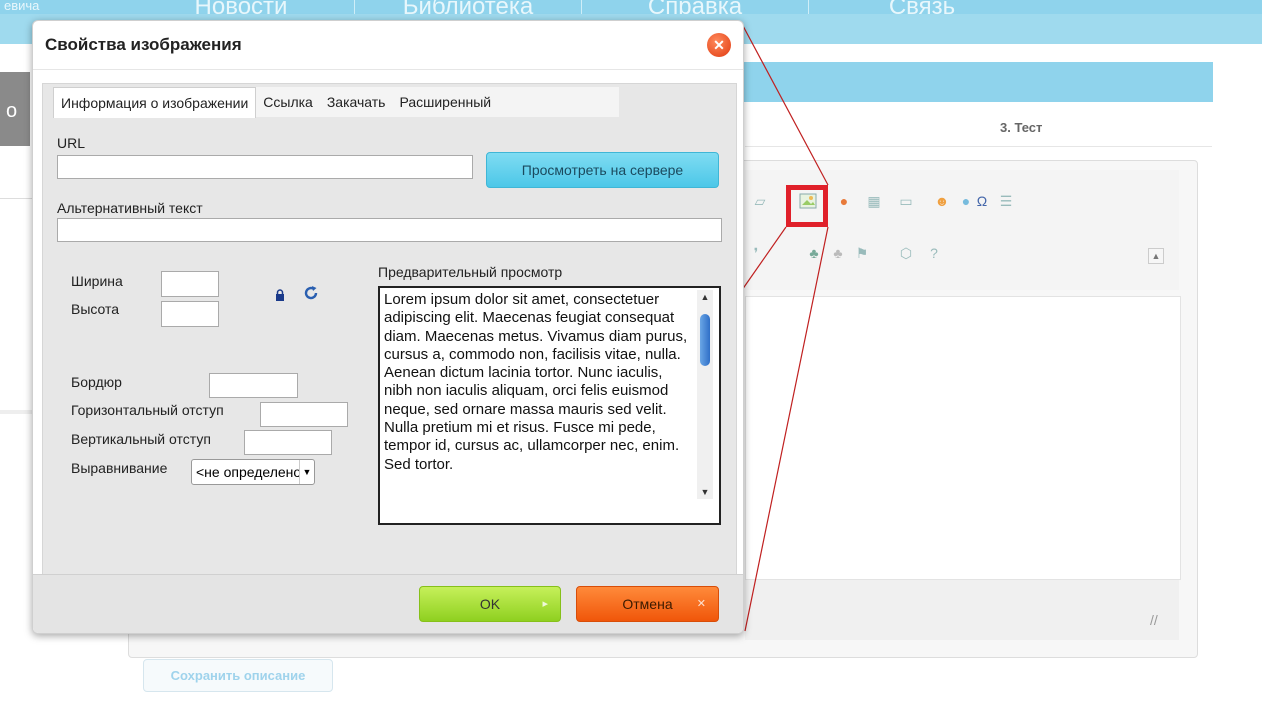  What do you see at coordinates (238, 675) in the screenshot?
I see `save-description-button: Сохранить описание` at bounding box center [238, 675].